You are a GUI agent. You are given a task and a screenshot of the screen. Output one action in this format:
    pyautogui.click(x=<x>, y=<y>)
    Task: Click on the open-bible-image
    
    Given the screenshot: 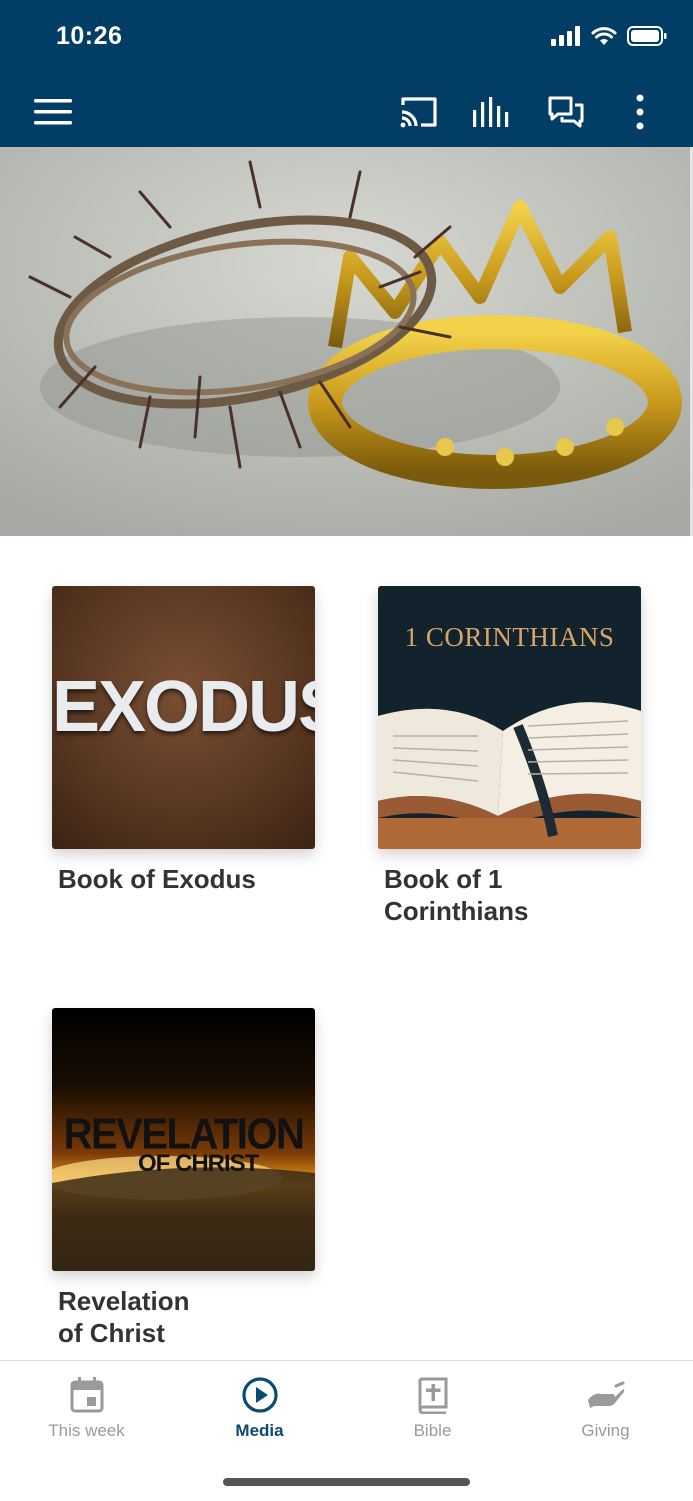 What is the action you would take?
    pyautogui.click(x=509, y=775)
    